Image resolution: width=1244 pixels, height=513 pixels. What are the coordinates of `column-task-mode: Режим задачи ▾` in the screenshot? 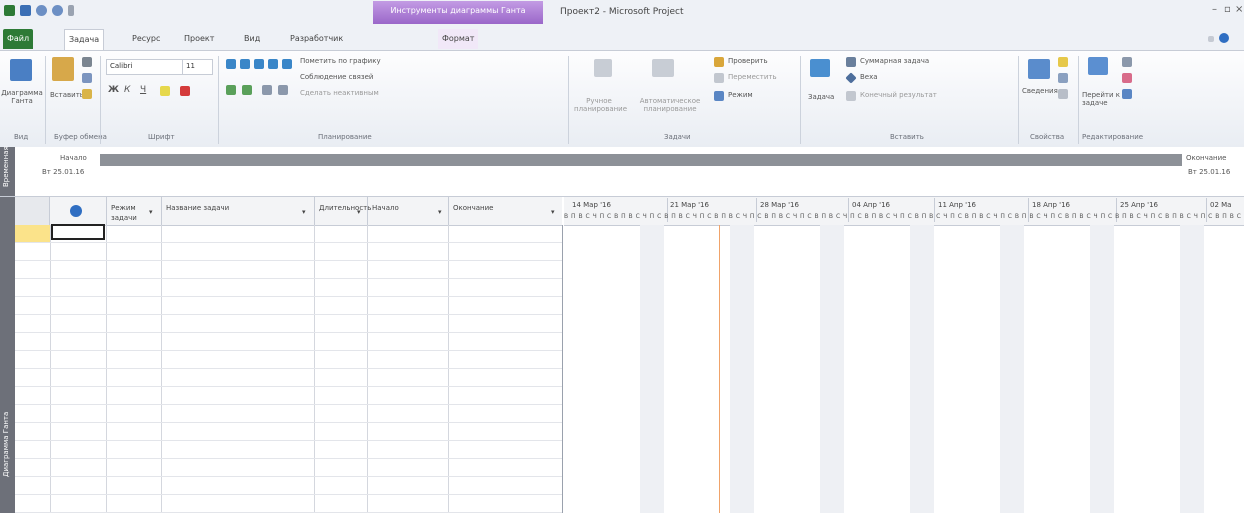 It's located at (134, 211).